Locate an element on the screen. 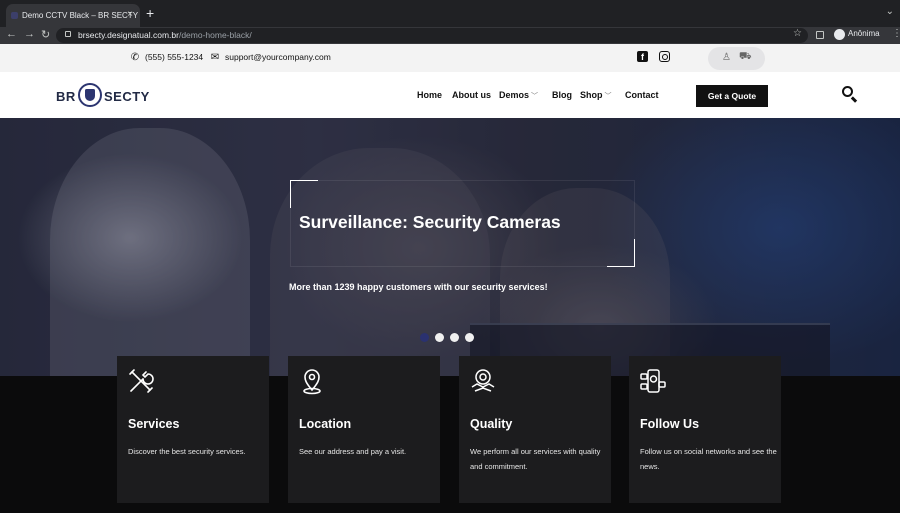 Image resolution: width=900 pixels, height=513 pixels. phone-number: (555) 555-1234 is located at coordinates (174, 57).